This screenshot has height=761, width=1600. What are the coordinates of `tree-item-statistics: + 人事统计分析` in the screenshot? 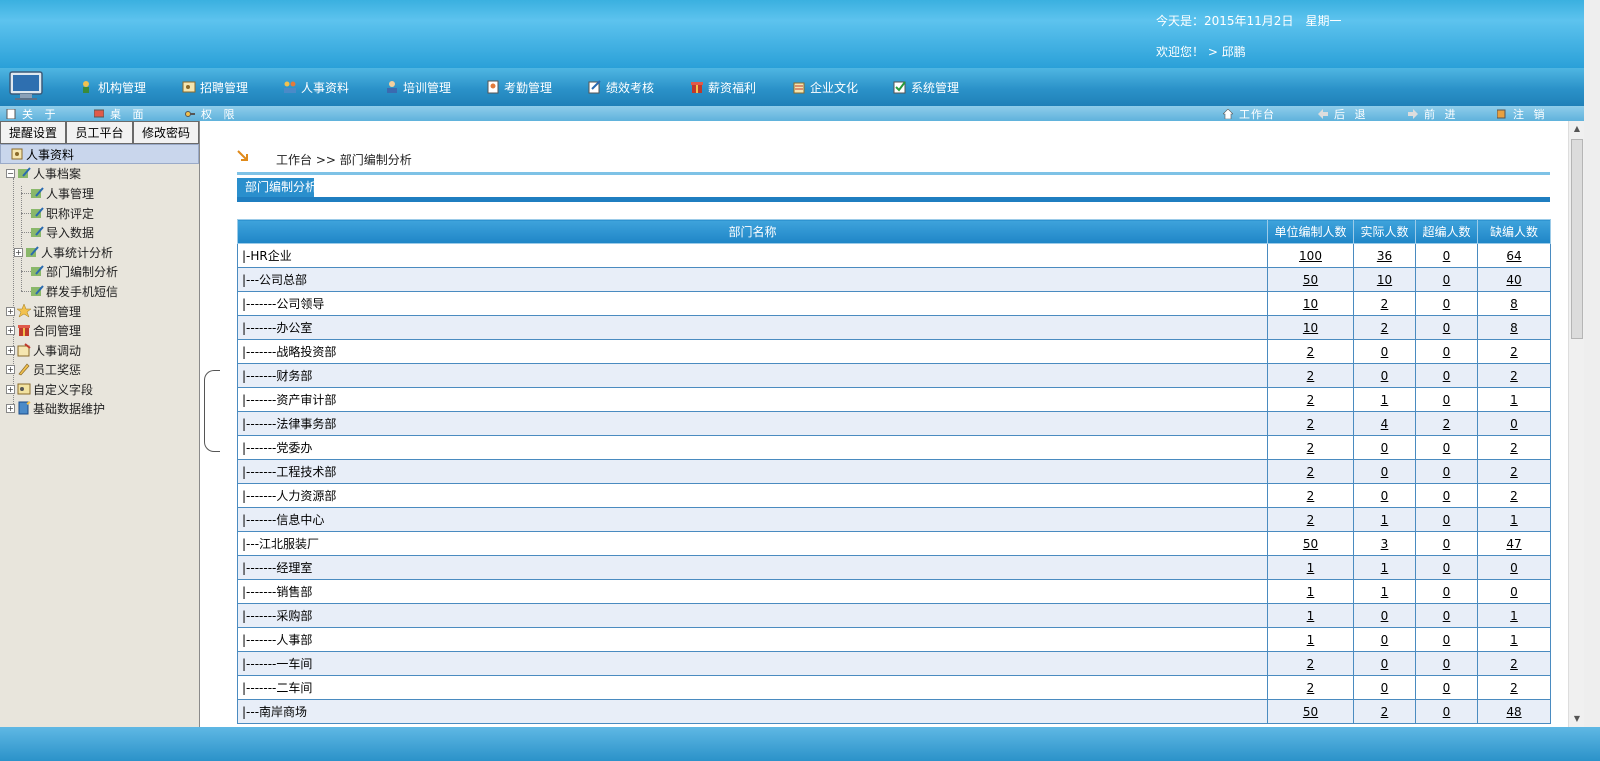 It's located at (63, 252).